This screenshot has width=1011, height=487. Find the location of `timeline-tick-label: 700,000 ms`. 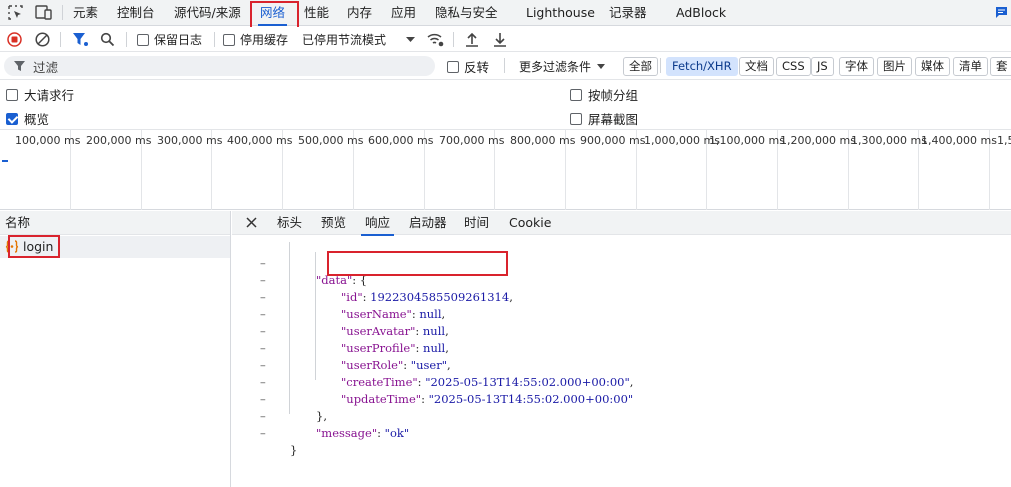

timeline-tick-label: 700,000 ms is located at coordinates (472, 140).